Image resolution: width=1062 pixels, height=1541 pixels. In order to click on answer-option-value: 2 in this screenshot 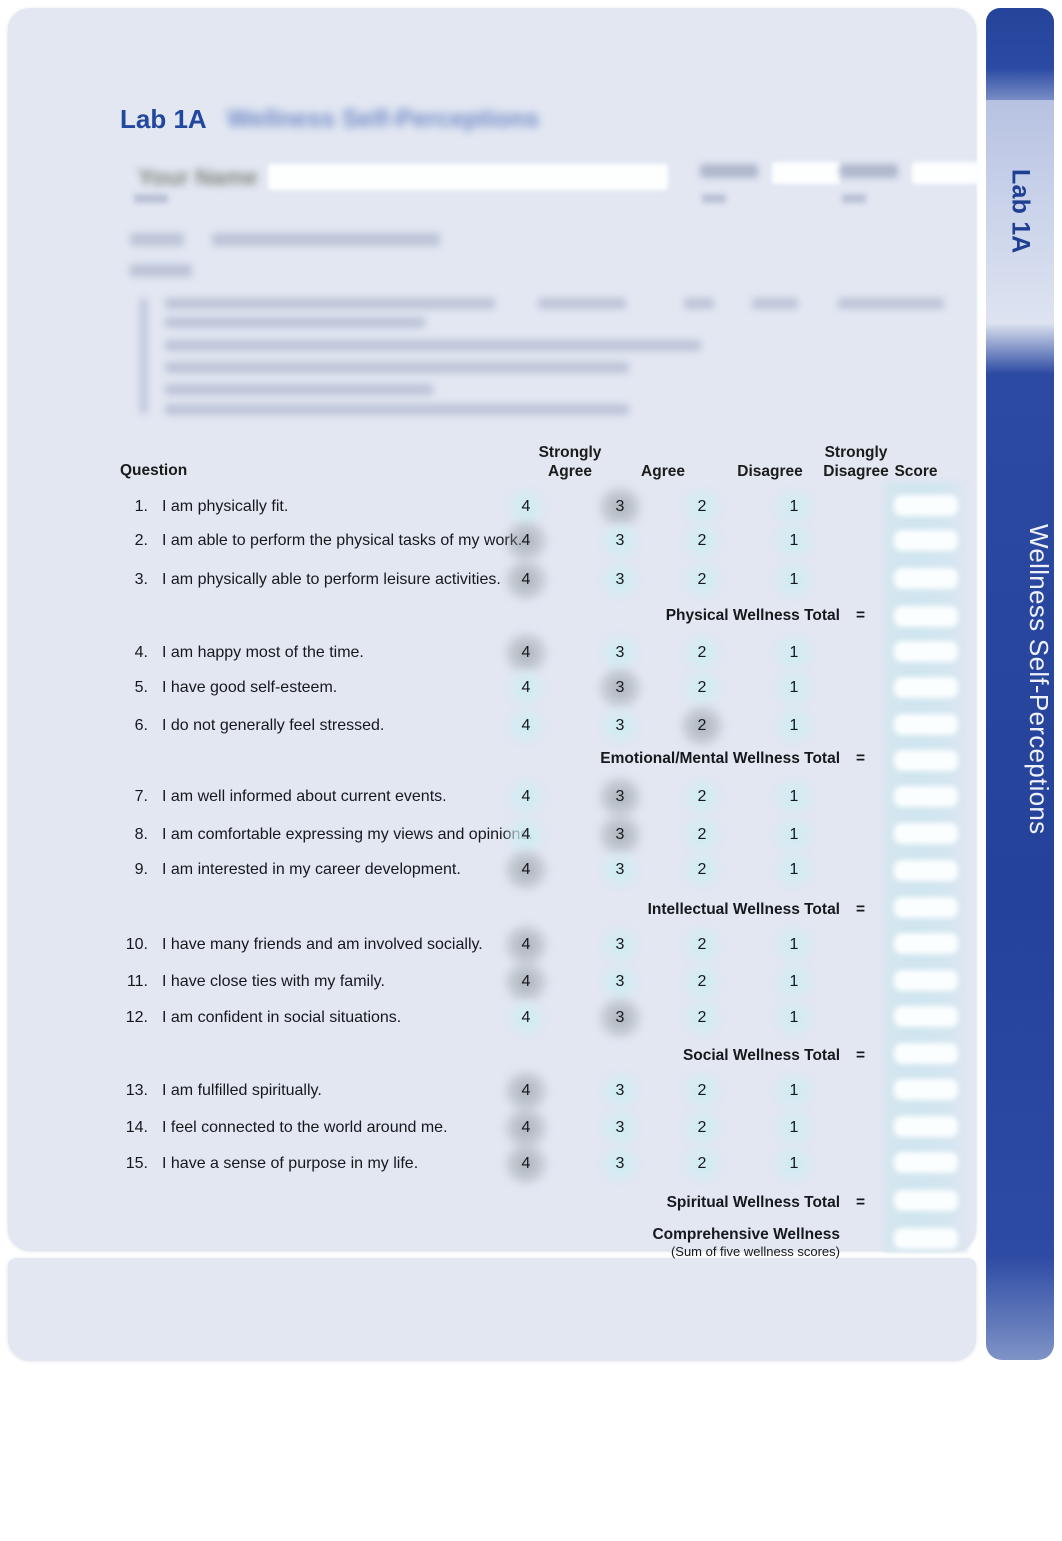, I will do `click(702, 725)`.